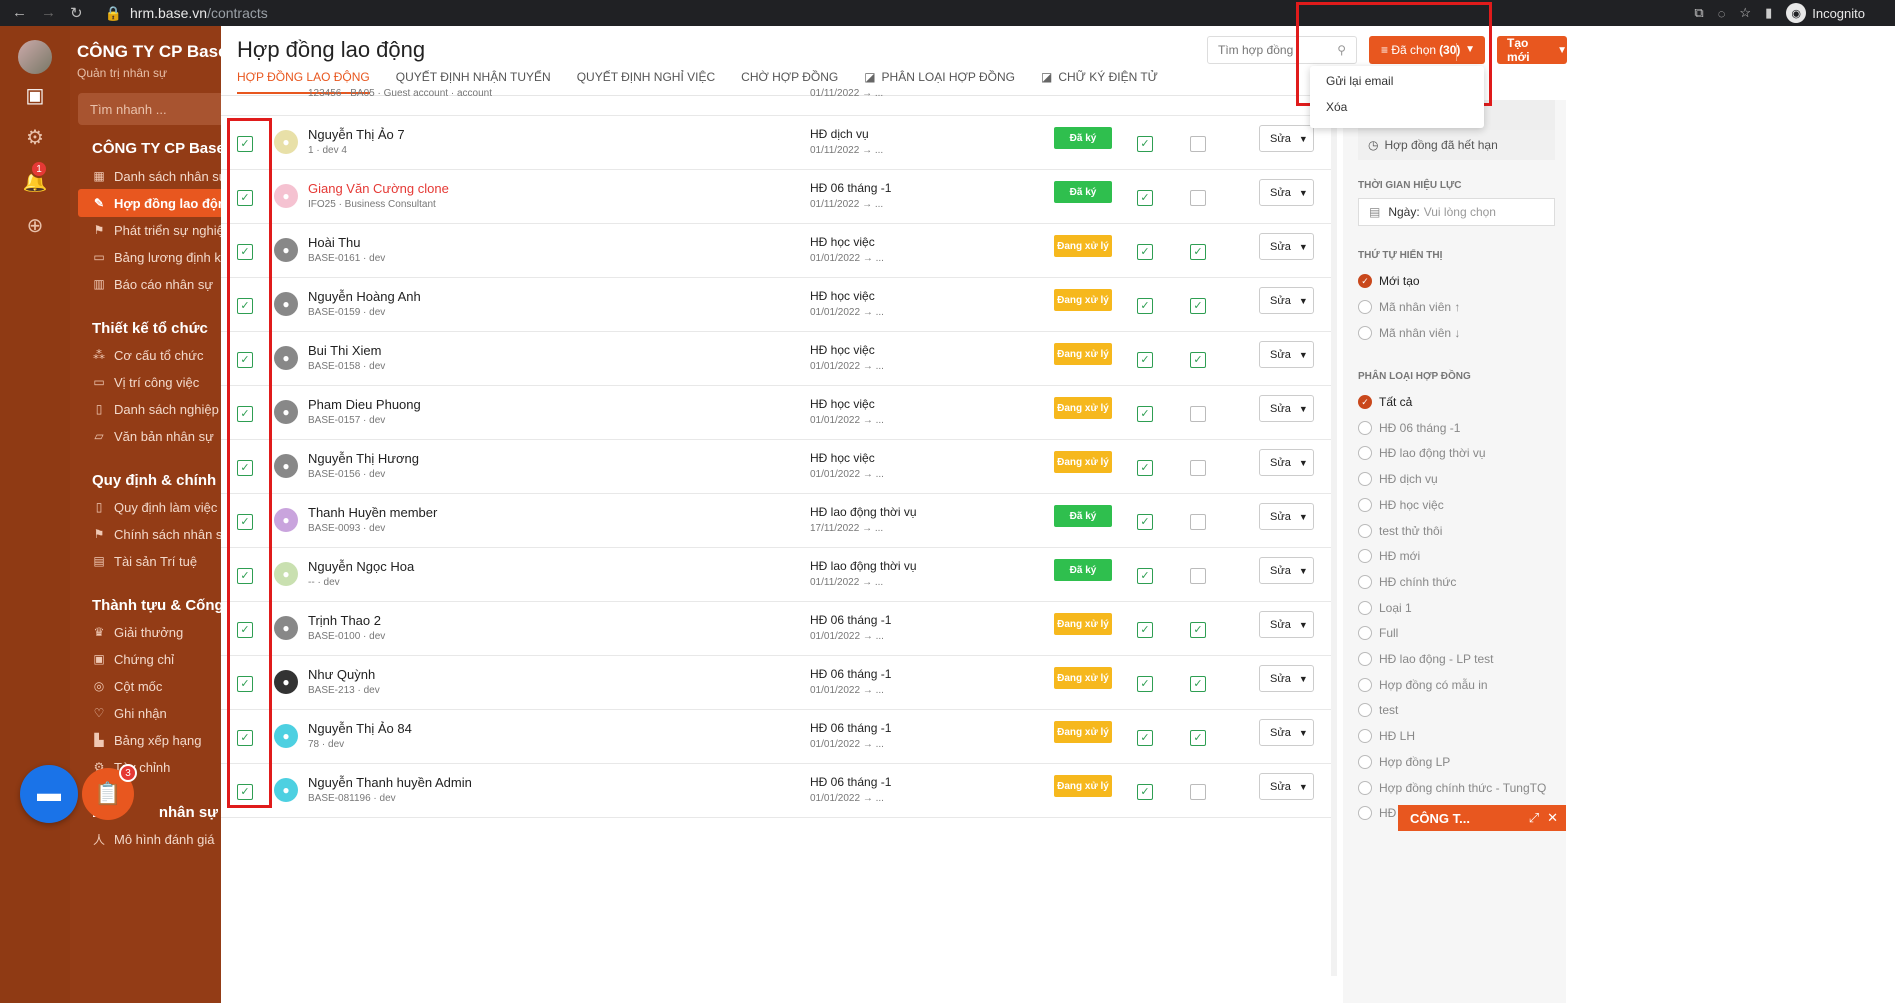 This screenshot has height=1003, width=1895. I want to click on employee-name: Nguyễn Ngọc Hoa, so click(361, 566).